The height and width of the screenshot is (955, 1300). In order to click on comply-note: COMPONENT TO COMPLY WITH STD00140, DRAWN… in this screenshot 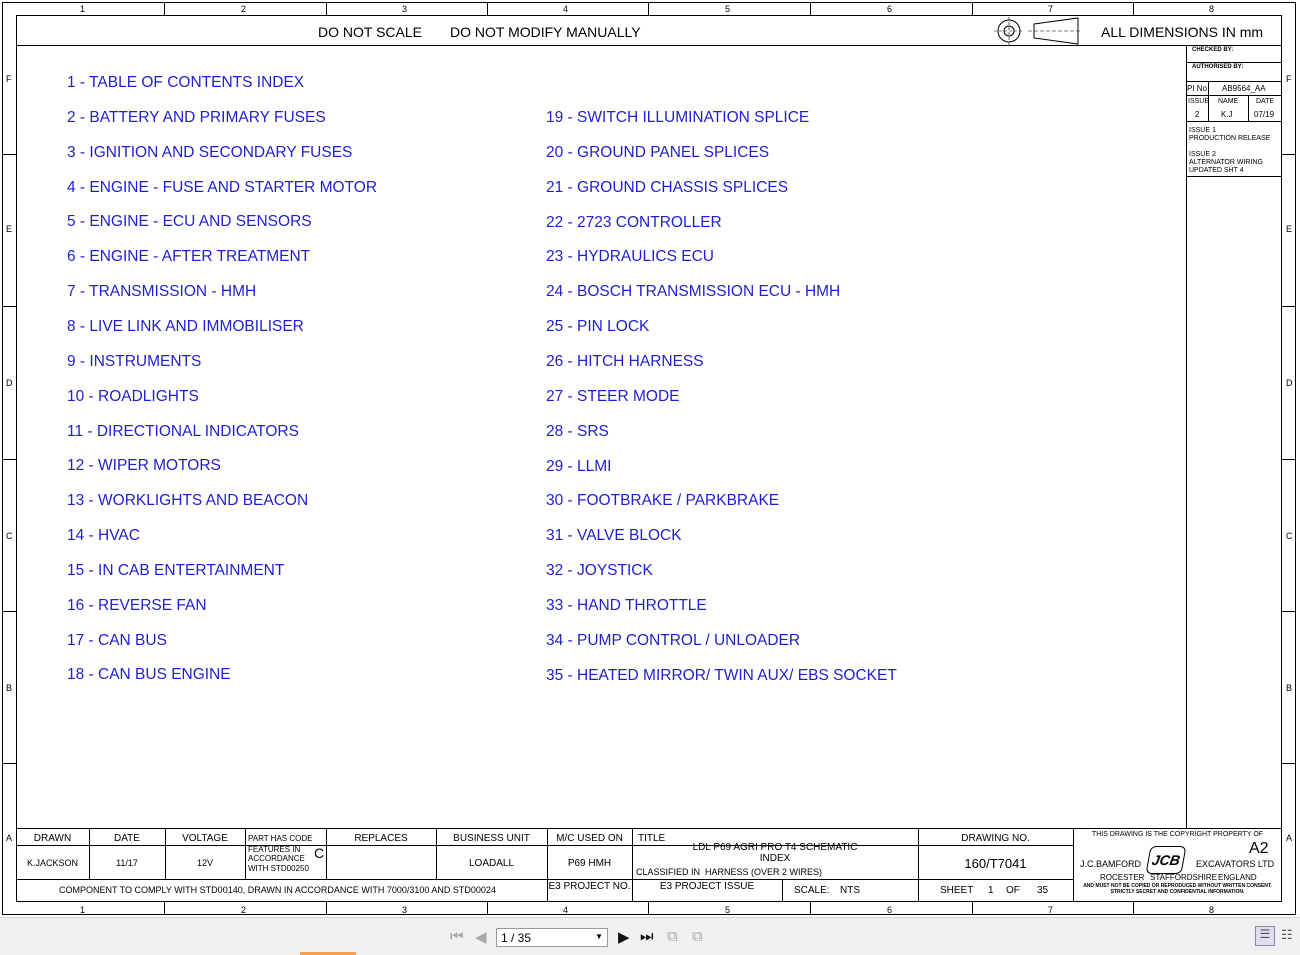, I will do `click(277, 890)`.